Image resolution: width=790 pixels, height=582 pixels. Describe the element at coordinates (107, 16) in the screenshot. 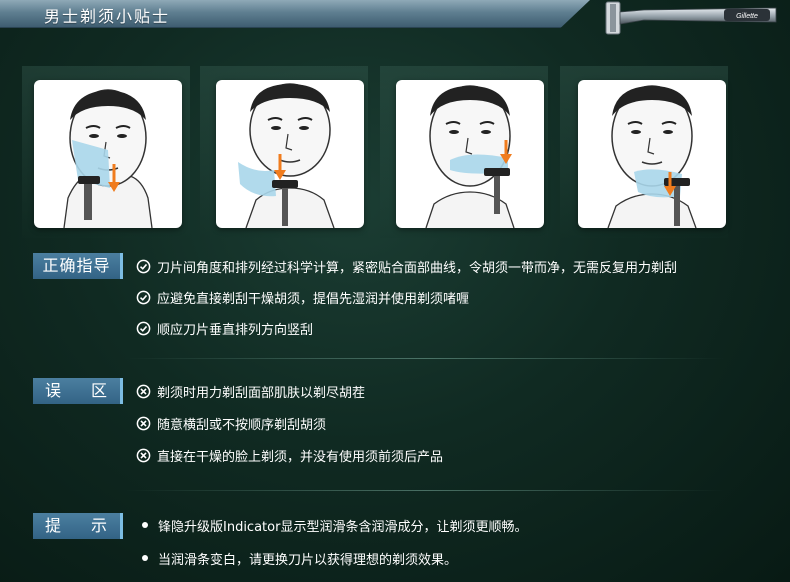

I see `page-title: 男士剃须小贴士` at that location.